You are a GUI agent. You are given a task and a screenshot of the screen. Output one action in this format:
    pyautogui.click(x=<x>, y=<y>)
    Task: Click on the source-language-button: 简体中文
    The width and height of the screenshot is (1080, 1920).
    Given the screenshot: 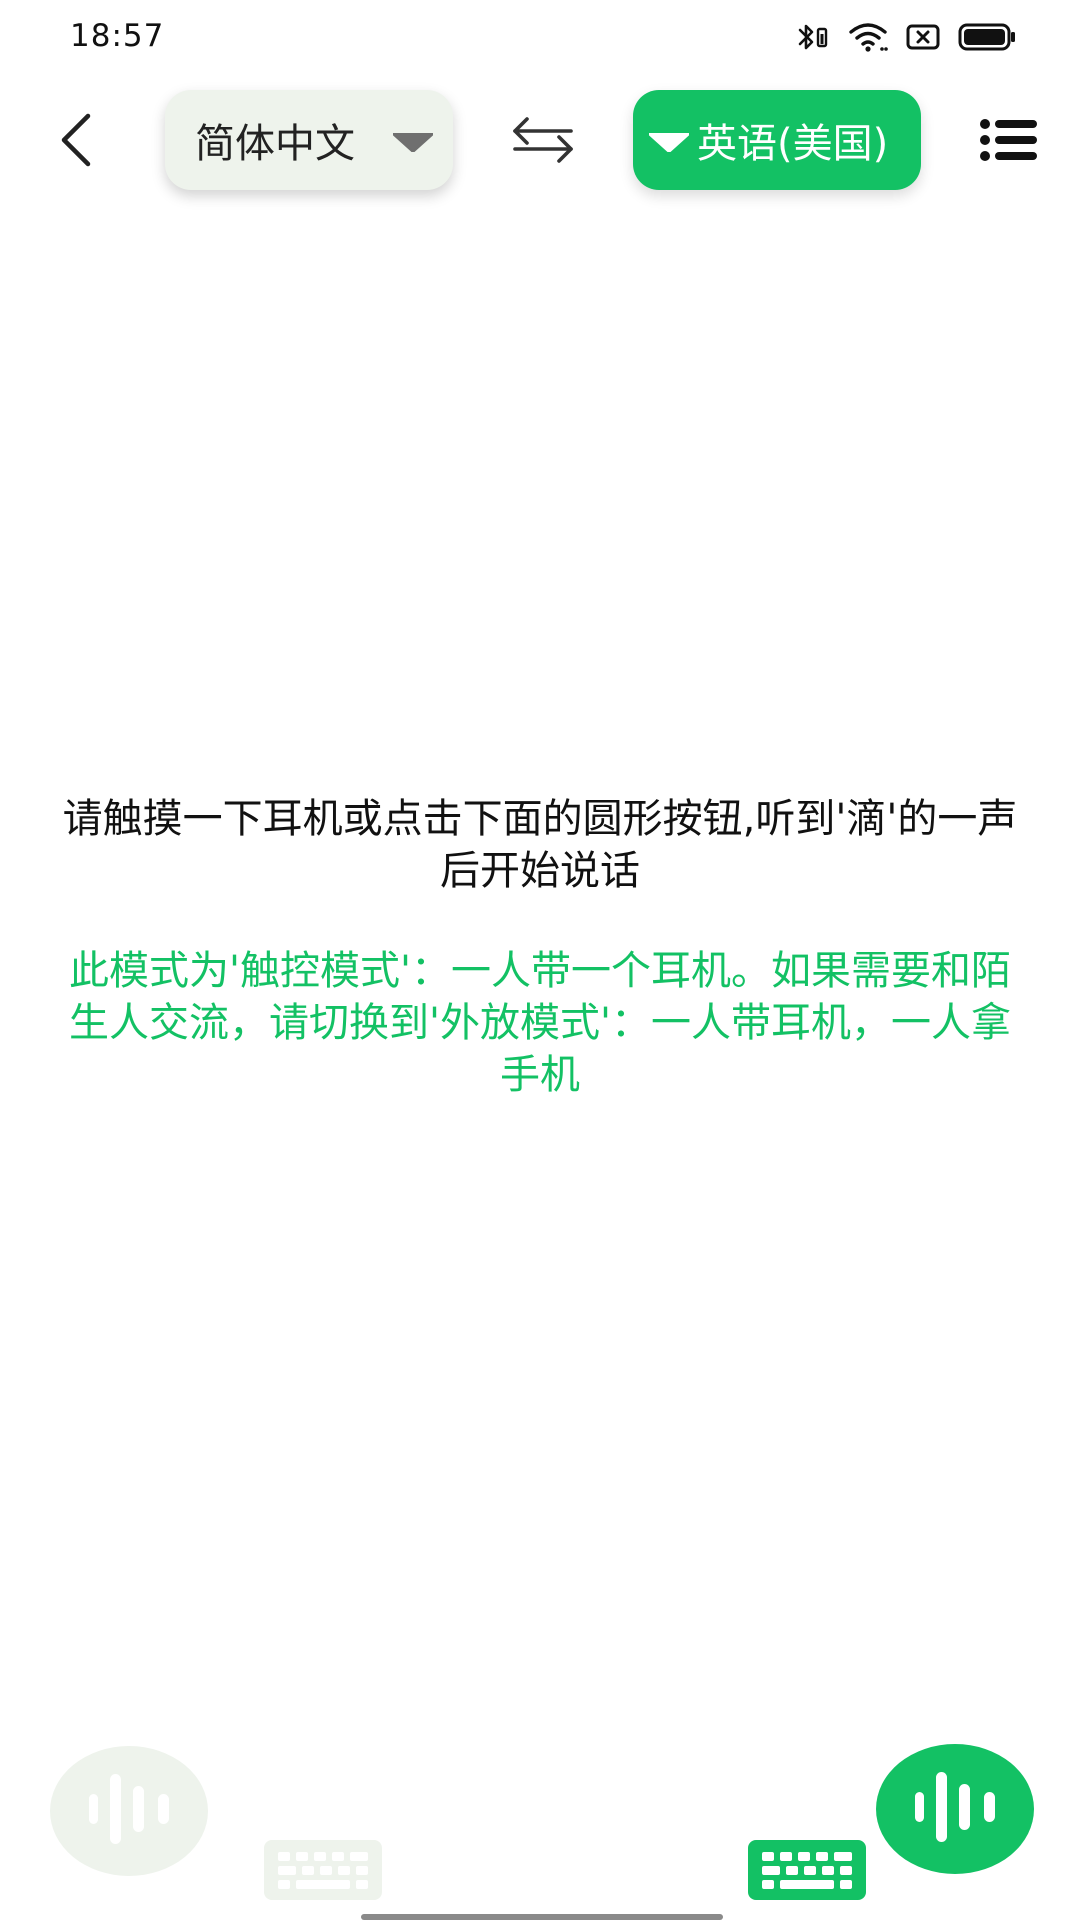 What is the action you would take?
    pyautogui.click(x=309, y=140)
    